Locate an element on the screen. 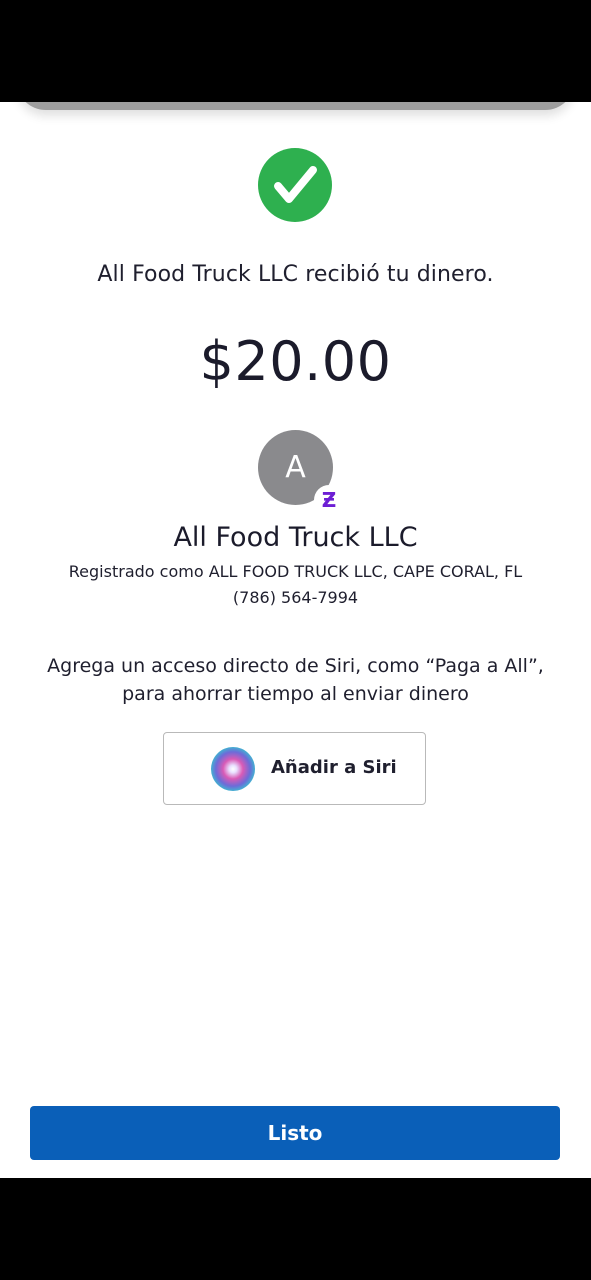 The height and width of the screenshot is (1280, 591). success-check-icon is located at coordinates (295, 185).